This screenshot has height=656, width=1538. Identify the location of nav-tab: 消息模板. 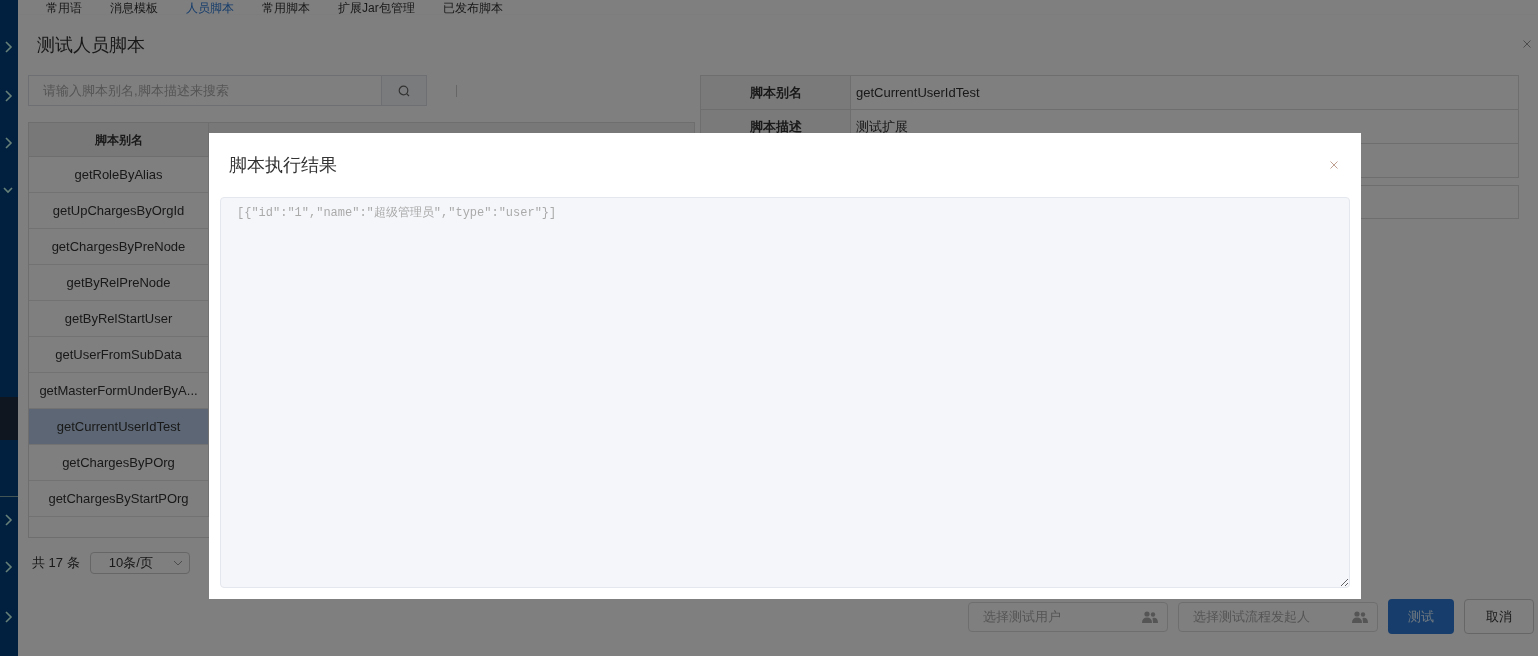
(134, 8).